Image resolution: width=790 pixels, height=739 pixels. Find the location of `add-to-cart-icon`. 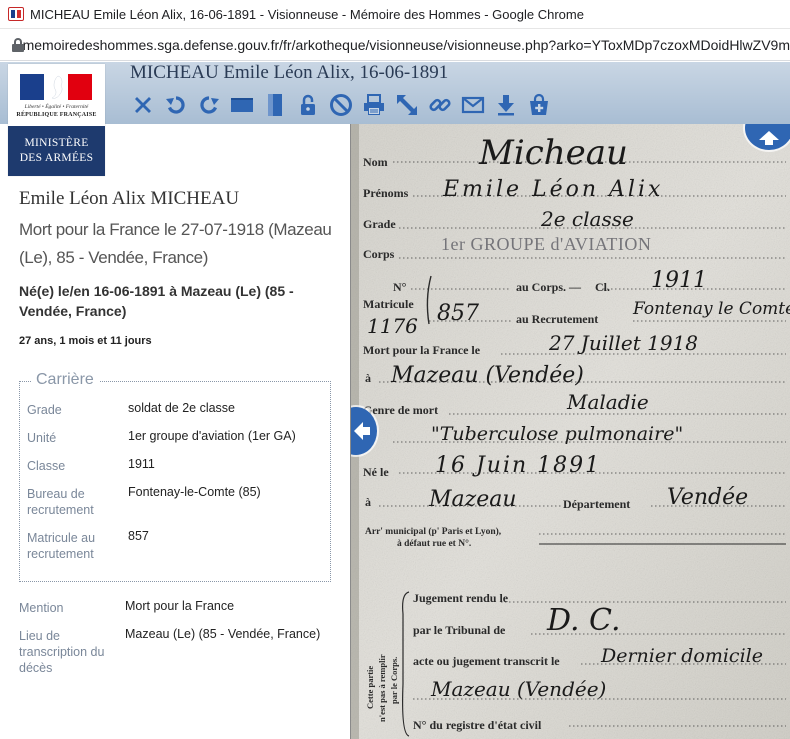

add-to-cart-icon is located at coordinates (539, 104).